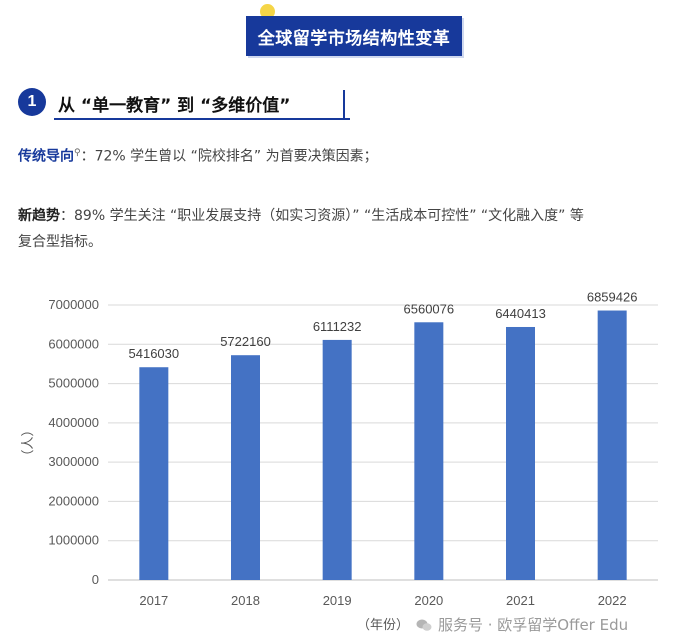 This screenshot has width=698, height=641. Describe the element at coordinates (337, 326) in the screenshot. I see `data-label: 6111232` at that location.